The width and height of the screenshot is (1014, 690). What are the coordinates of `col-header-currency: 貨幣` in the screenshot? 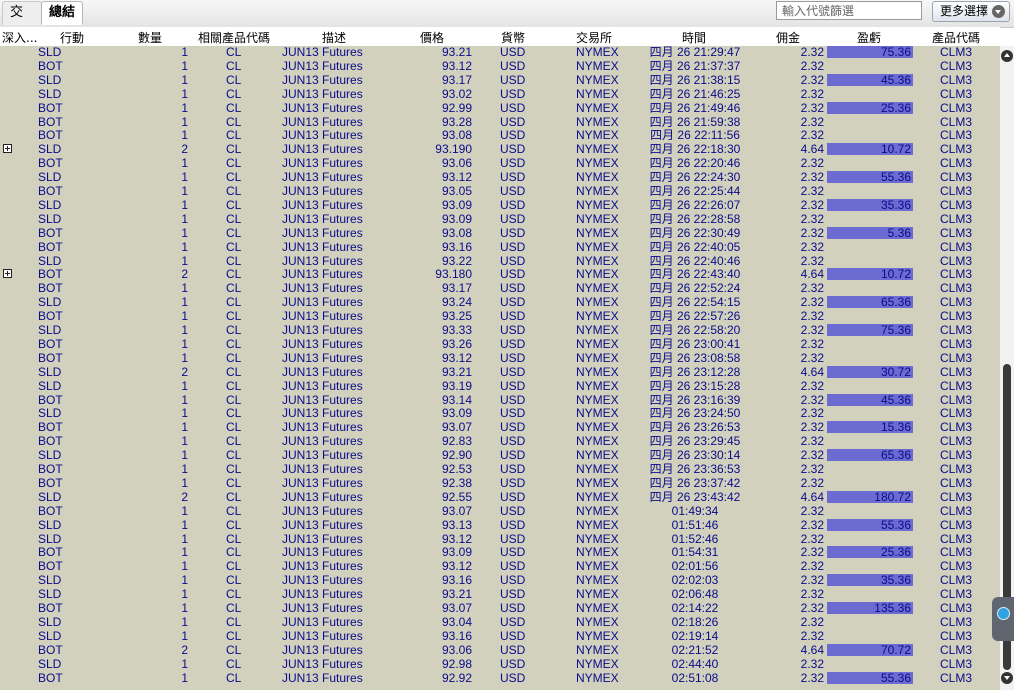 It's located at (513, 37).